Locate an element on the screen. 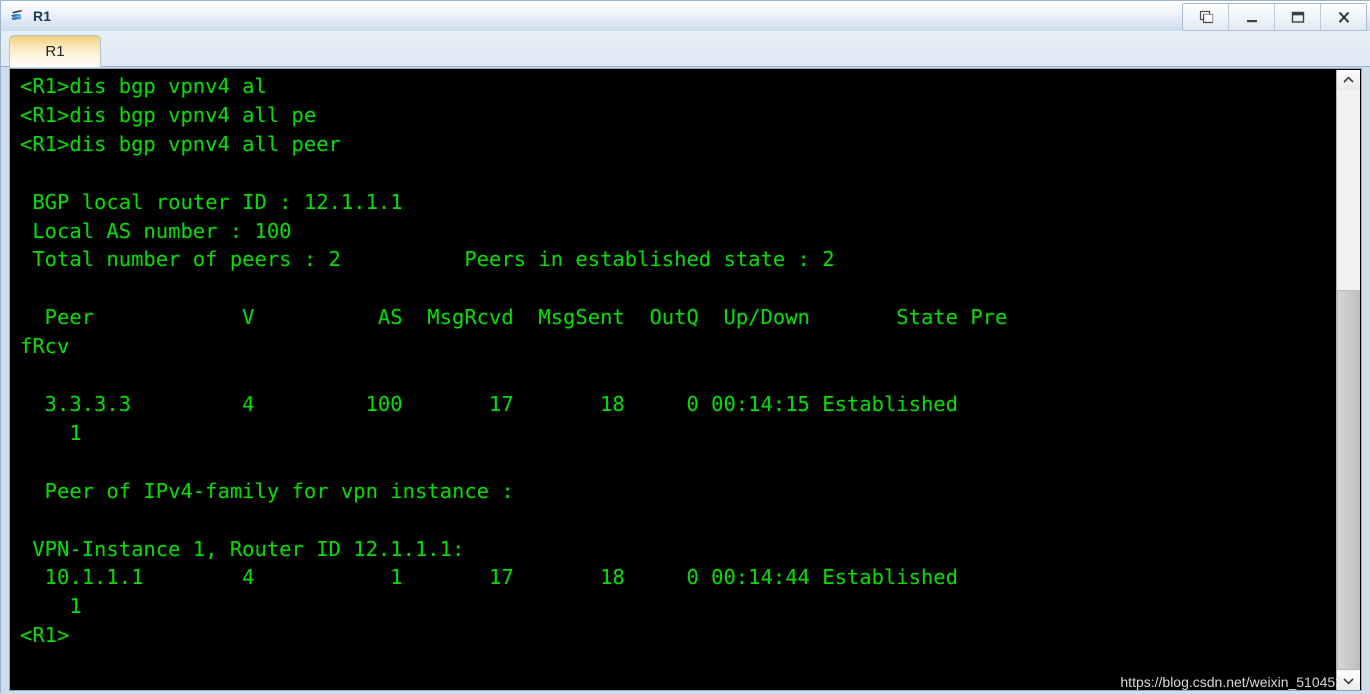 The image size is (1370, 694). window-title-group: R1 is located at coordinates (26, 16).